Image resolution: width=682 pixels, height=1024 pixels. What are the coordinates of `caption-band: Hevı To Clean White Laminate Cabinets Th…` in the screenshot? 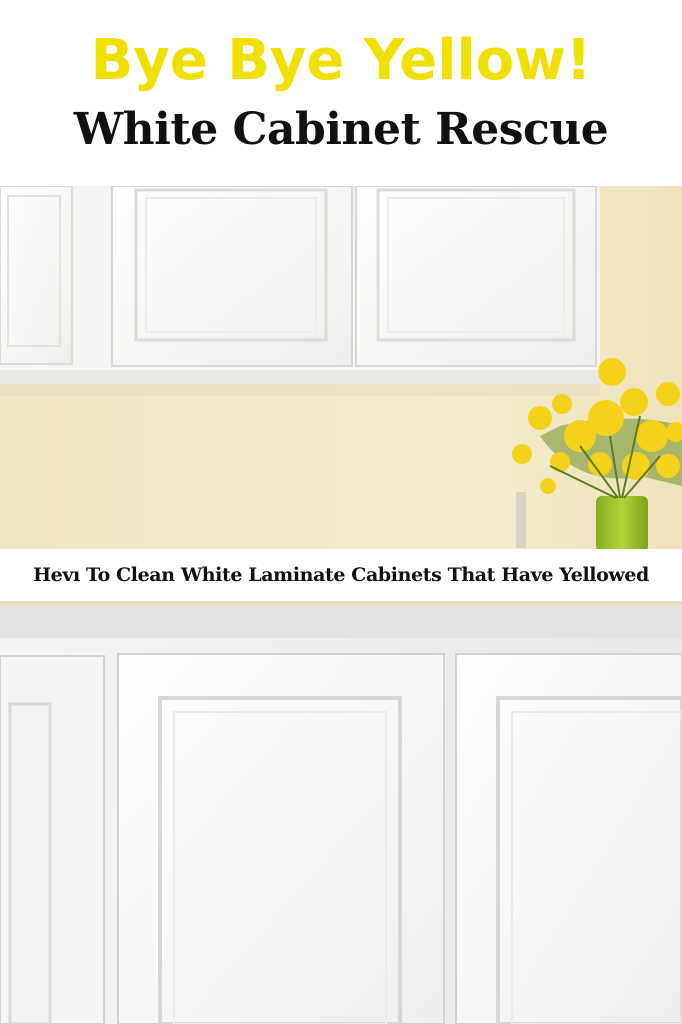 It's located at (341, 575).